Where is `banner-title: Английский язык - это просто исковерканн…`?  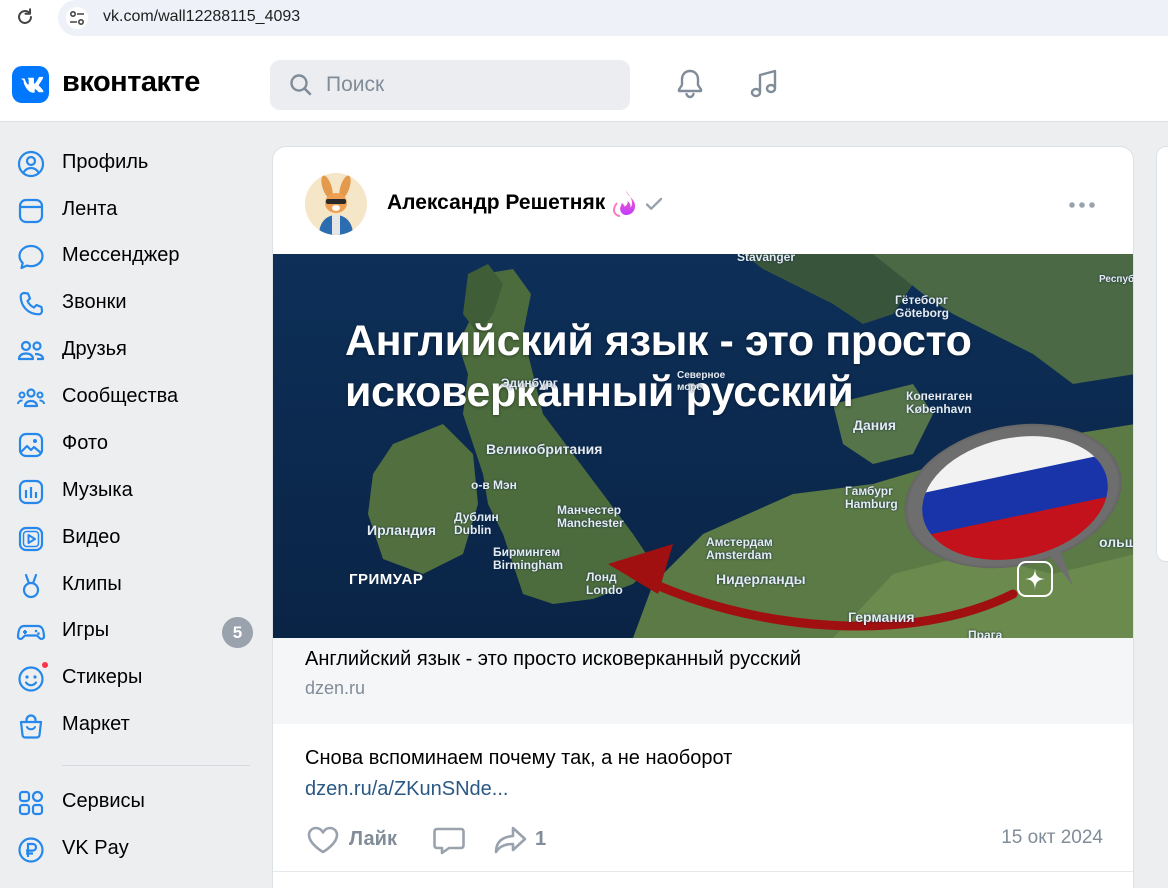 banner-title: Английский язык - это просто исковерканн… is located at coordinates (658, 367).